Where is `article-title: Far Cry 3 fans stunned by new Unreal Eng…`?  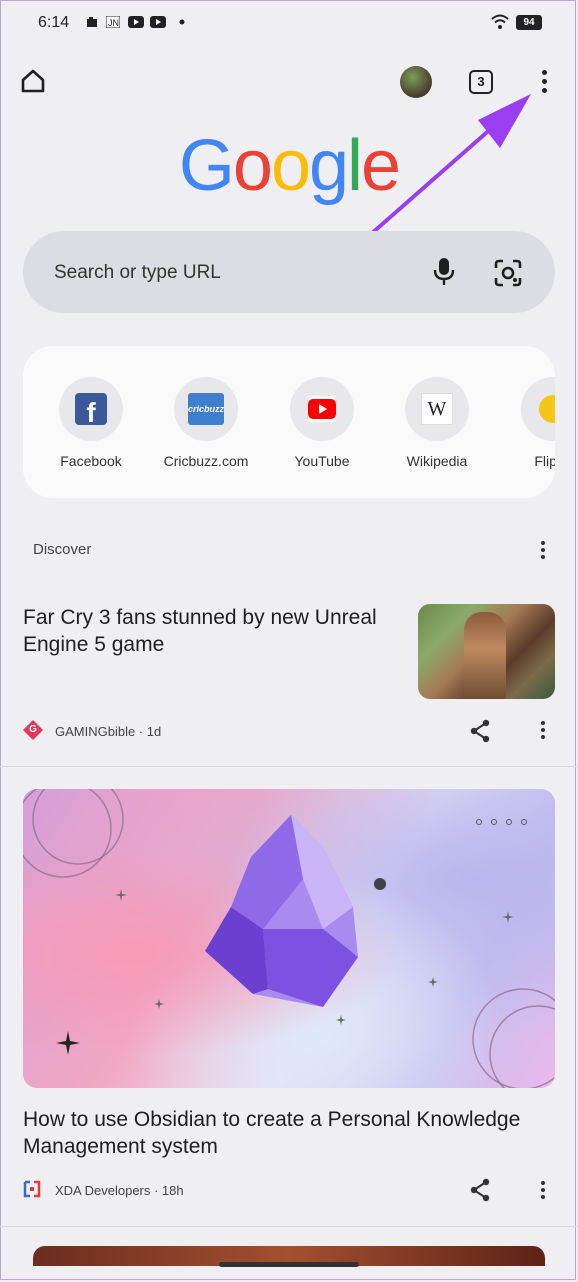
article-title: Far Cry 3 fans stunned by new Unreal Eng… is located at coordinates (213, 631).